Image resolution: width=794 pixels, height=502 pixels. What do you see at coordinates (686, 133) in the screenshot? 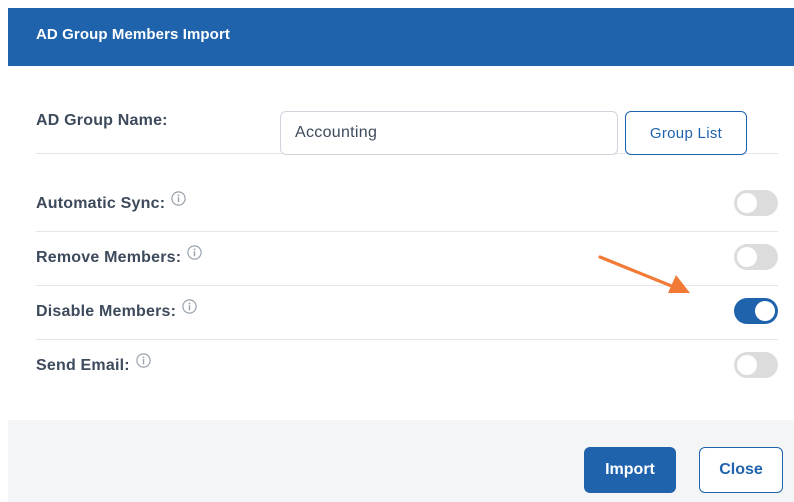
I see `group-list-button: Group List` at bounding box center [686, 133].